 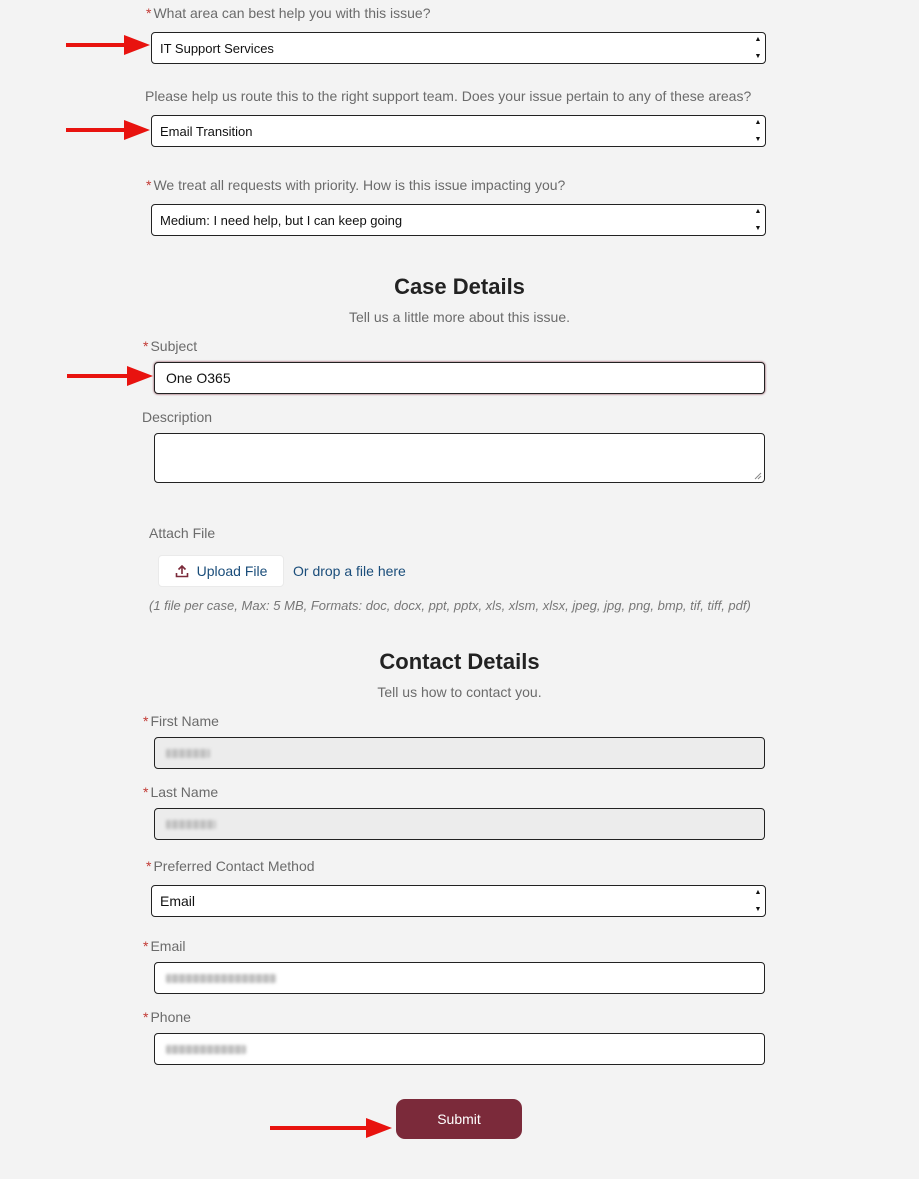 I want to click on last-name-input, so click(x=459, y=824).